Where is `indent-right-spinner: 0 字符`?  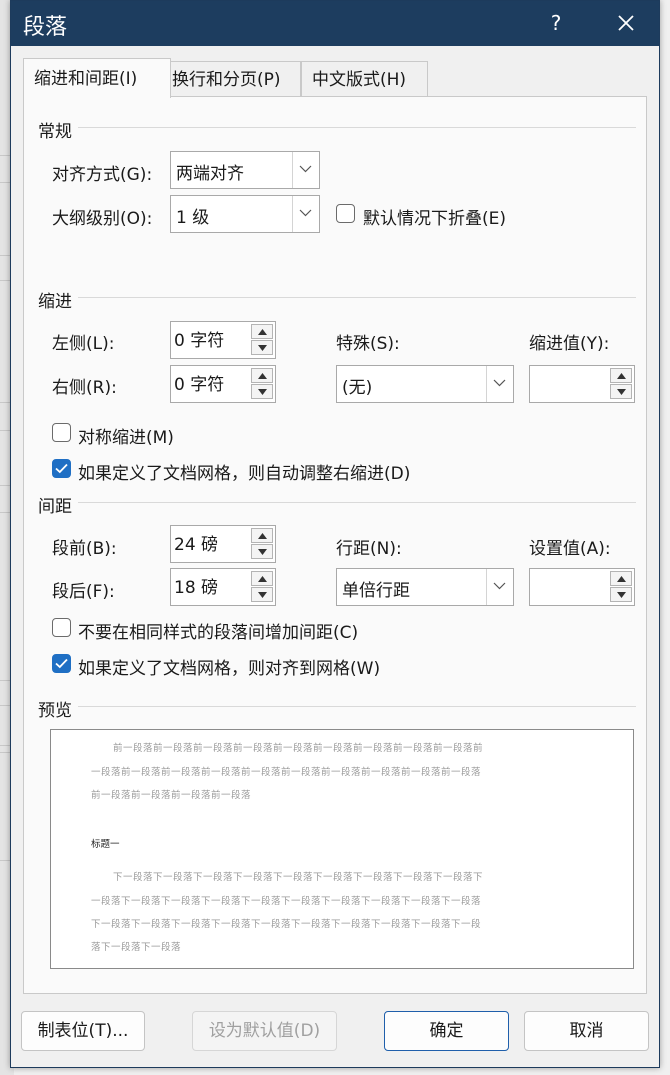 indent-right-spinner: 0 字符 is located at coordinates (223, 384).